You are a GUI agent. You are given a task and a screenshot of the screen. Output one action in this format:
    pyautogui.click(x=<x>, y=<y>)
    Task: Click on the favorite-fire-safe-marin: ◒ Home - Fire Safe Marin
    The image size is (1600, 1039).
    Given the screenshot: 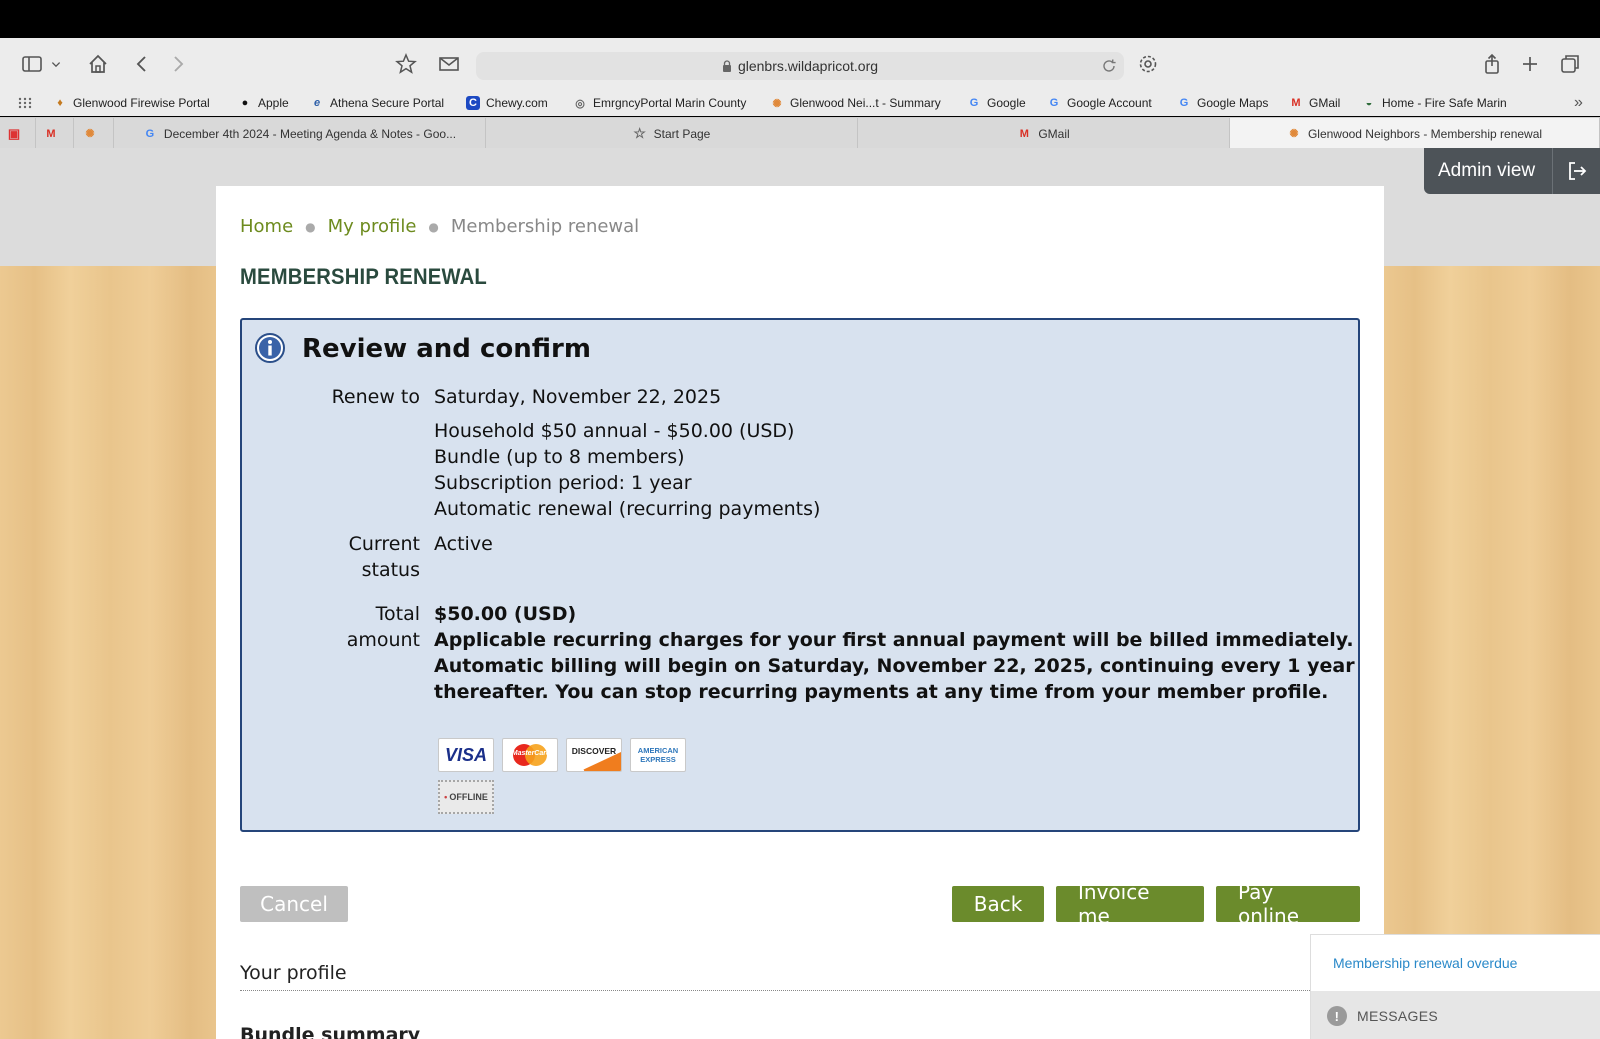 What is the action you would take?
    pyautogui.click(x=1434, y=103)
    